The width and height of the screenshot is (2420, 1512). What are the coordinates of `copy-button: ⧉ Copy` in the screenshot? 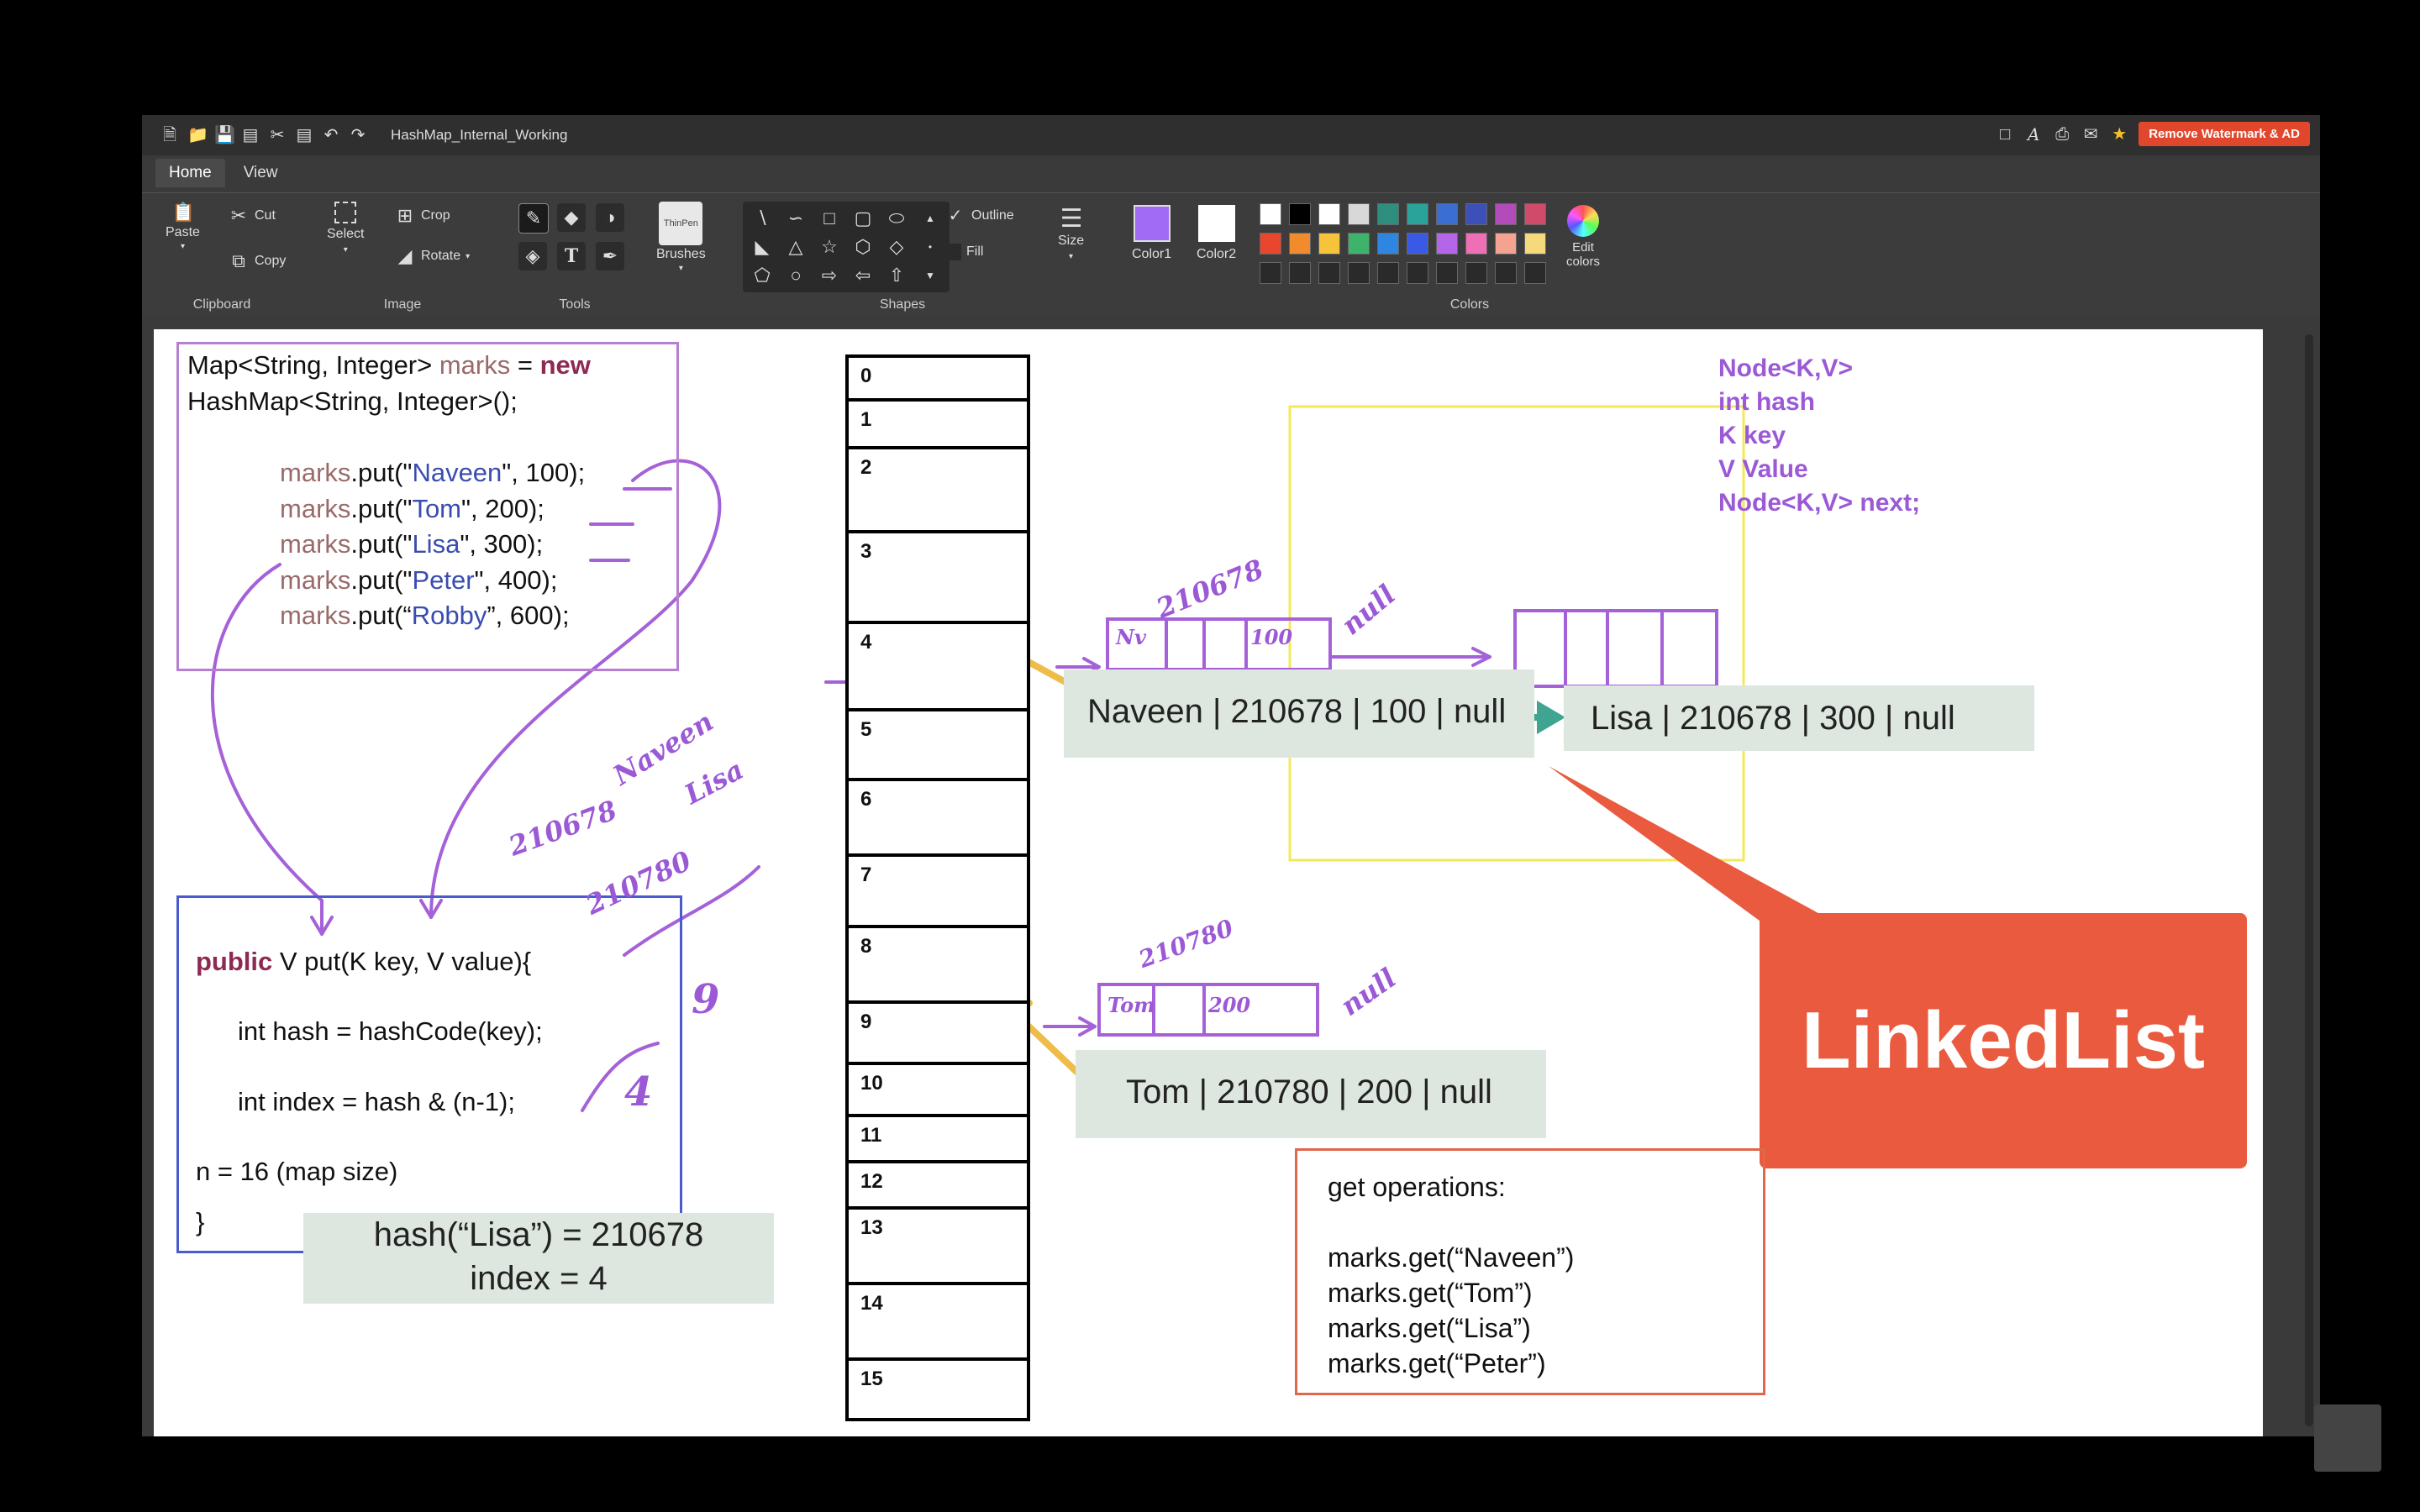 It's located at (257, 261).